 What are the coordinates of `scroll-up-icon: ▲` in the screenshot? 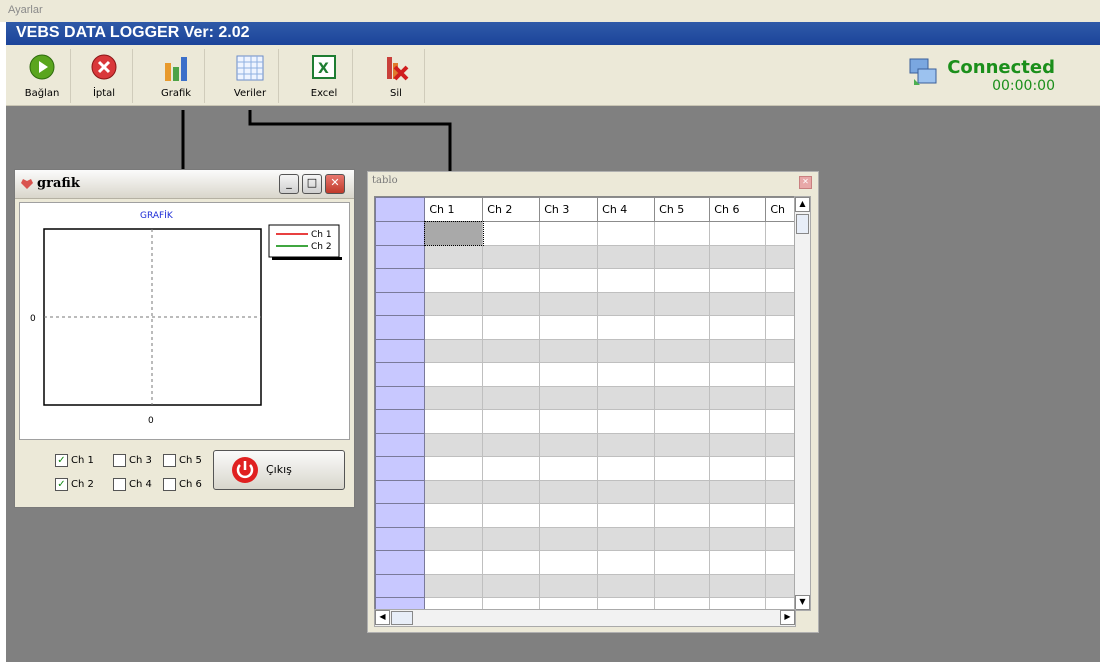 It's located at (802, 204).